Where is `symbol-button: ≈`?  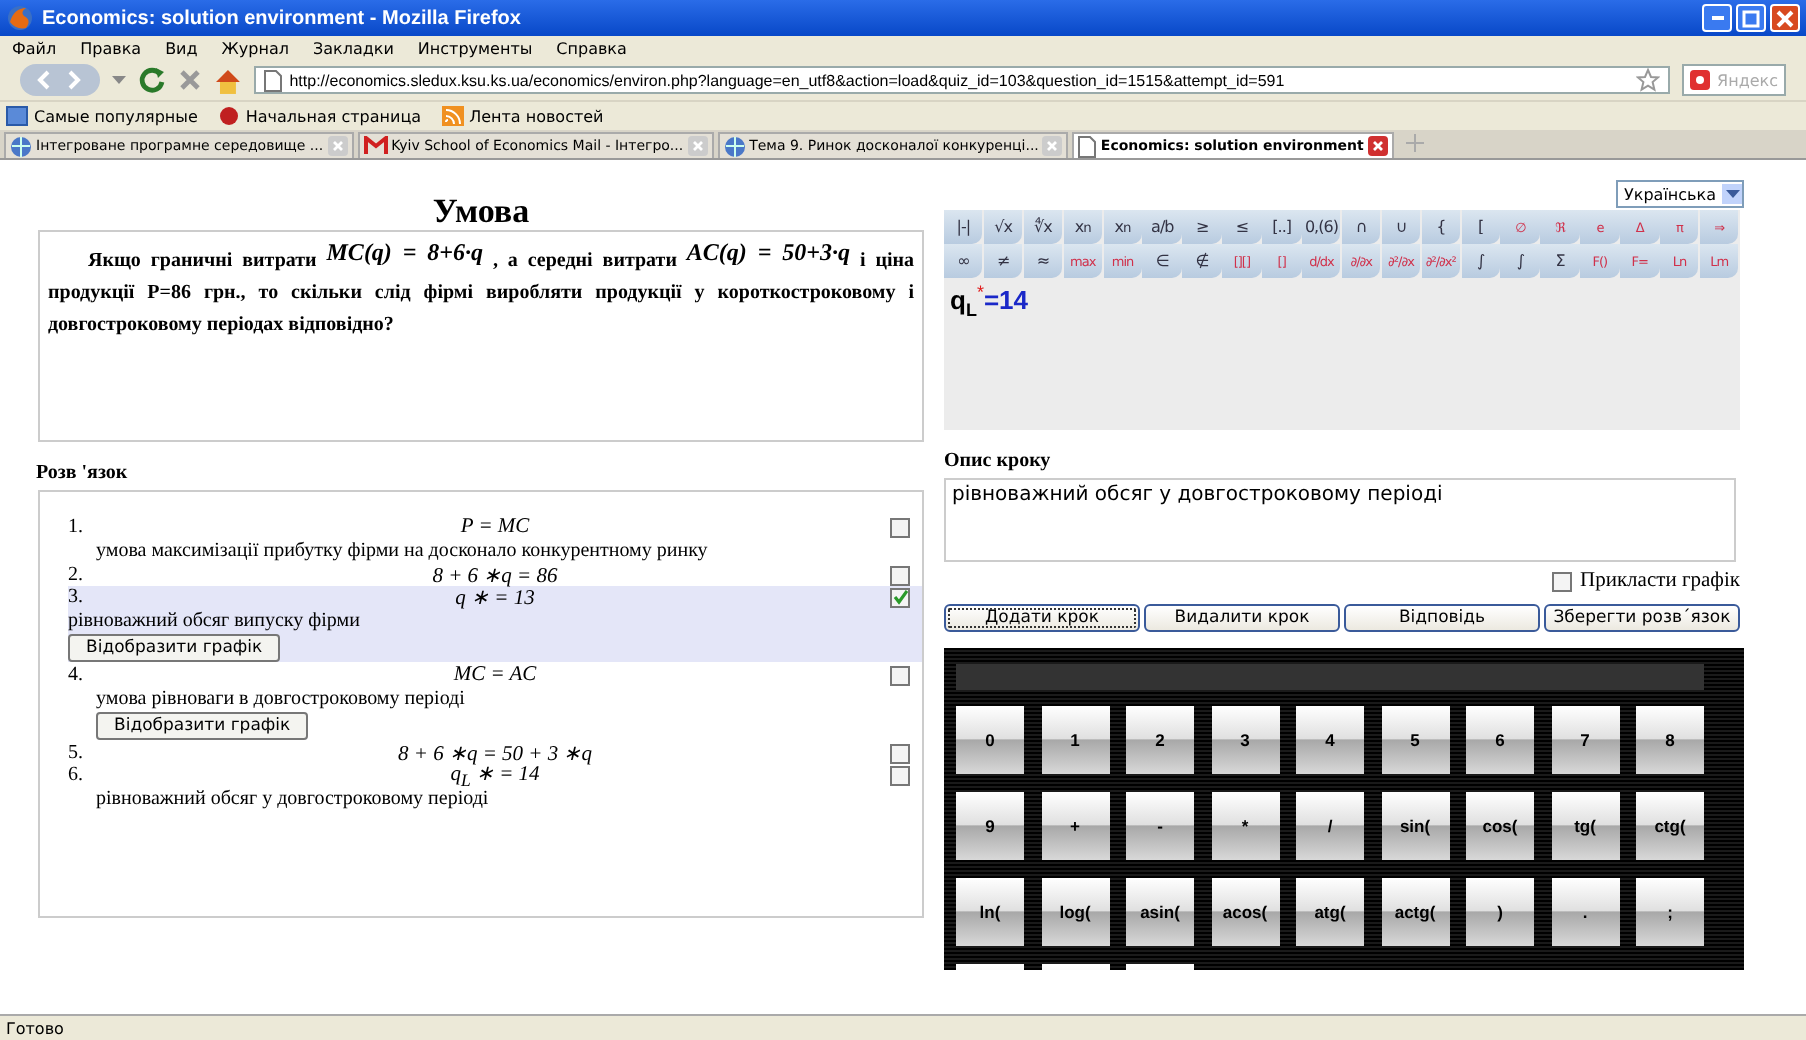
symbol-button: ≈ is located at coordinates (1043, 261).